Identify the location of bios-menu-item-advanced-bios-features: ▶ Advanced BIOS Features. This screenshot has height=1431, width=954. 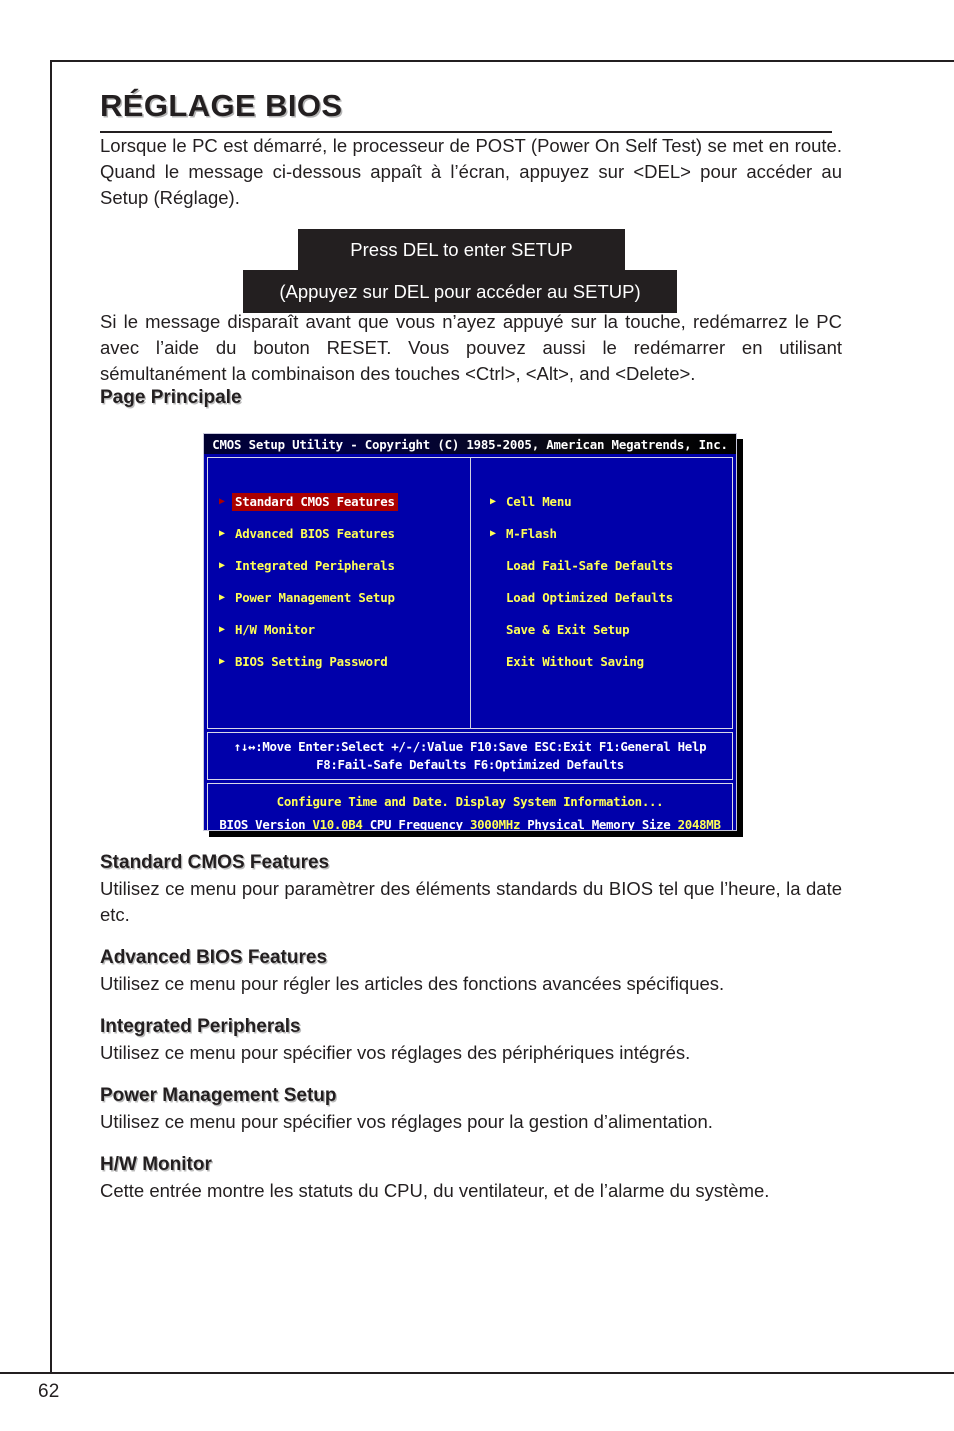
(339, 534).